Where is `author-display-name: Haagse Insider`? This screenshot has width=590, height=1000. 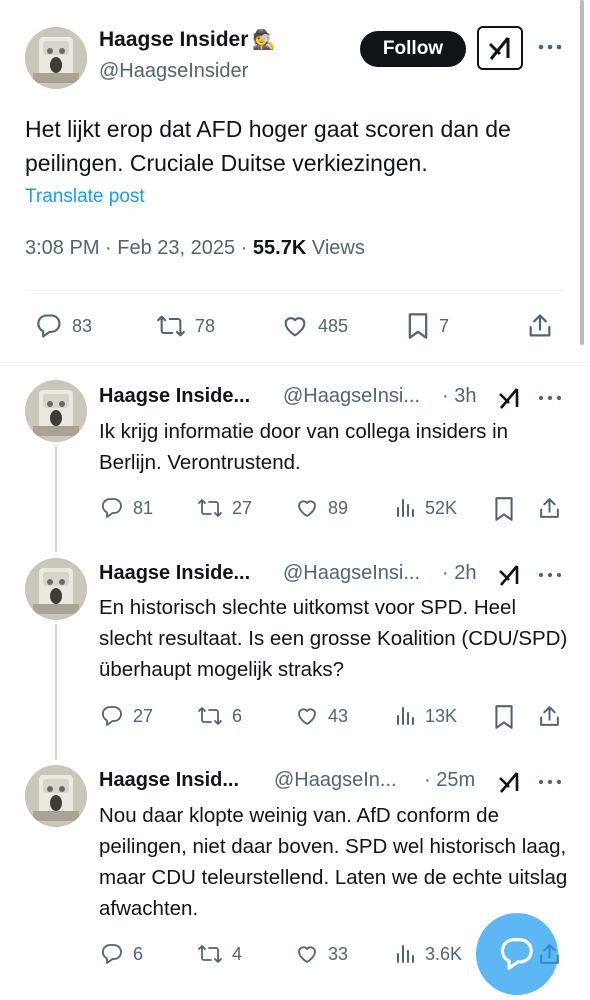 author-display-name: Haagse Insider is located at coordinates (173, 40).